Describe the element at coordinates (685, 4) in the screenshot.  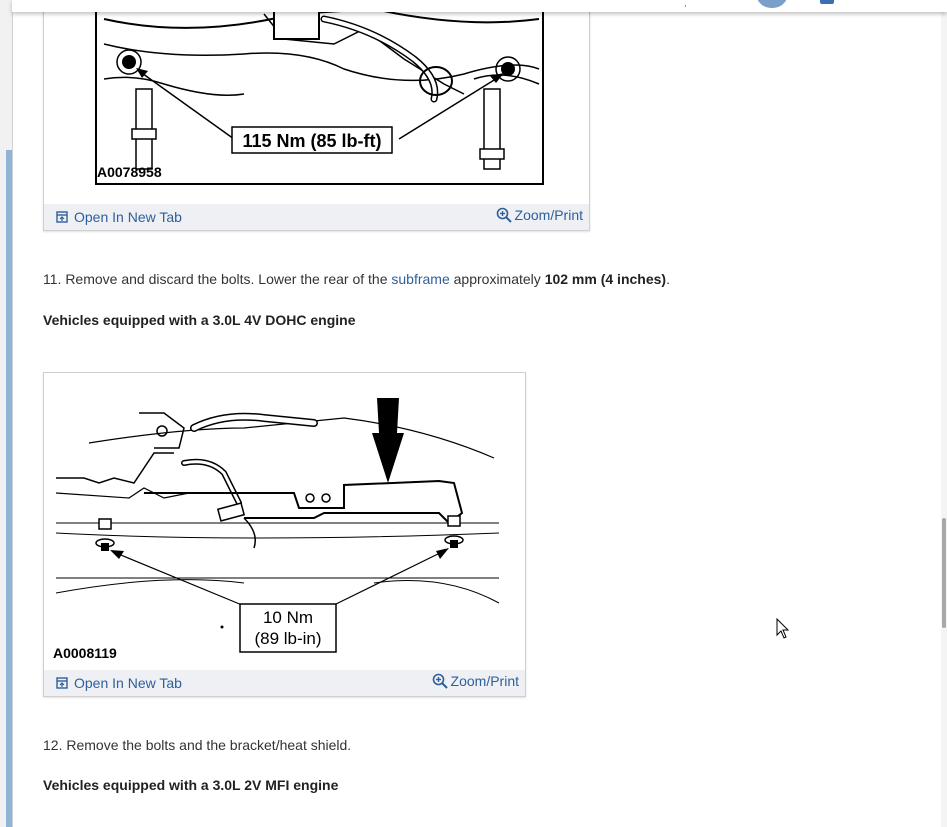
I see `top-bar-mark: ,` at that location.